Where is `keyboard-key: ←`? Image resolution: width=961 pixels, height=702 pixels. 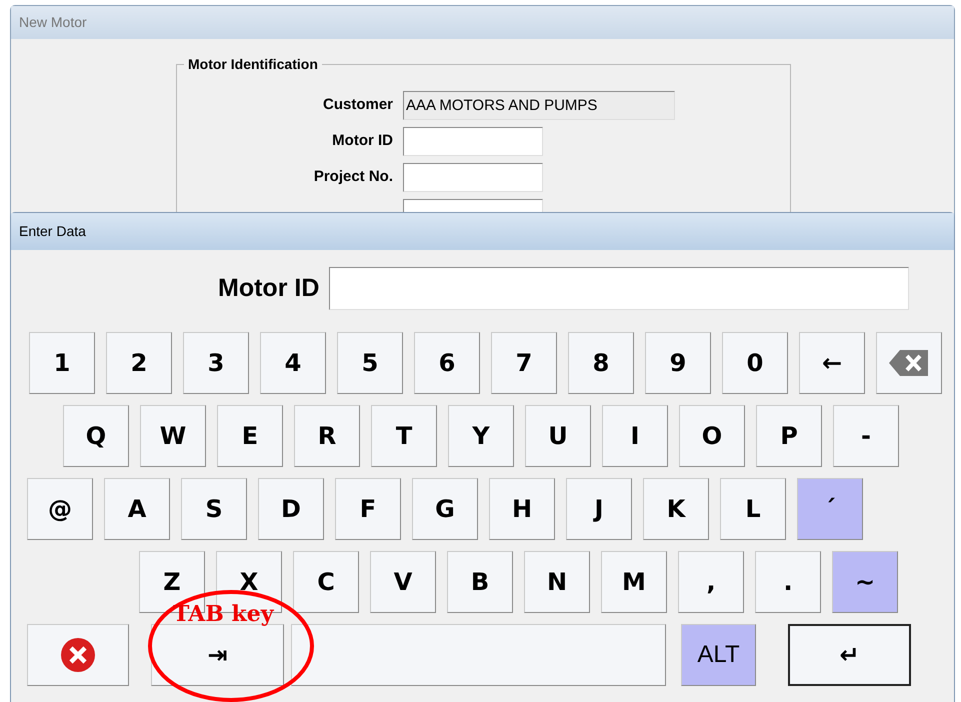
keyboard-key: ← is located at coordinates (832, 363).